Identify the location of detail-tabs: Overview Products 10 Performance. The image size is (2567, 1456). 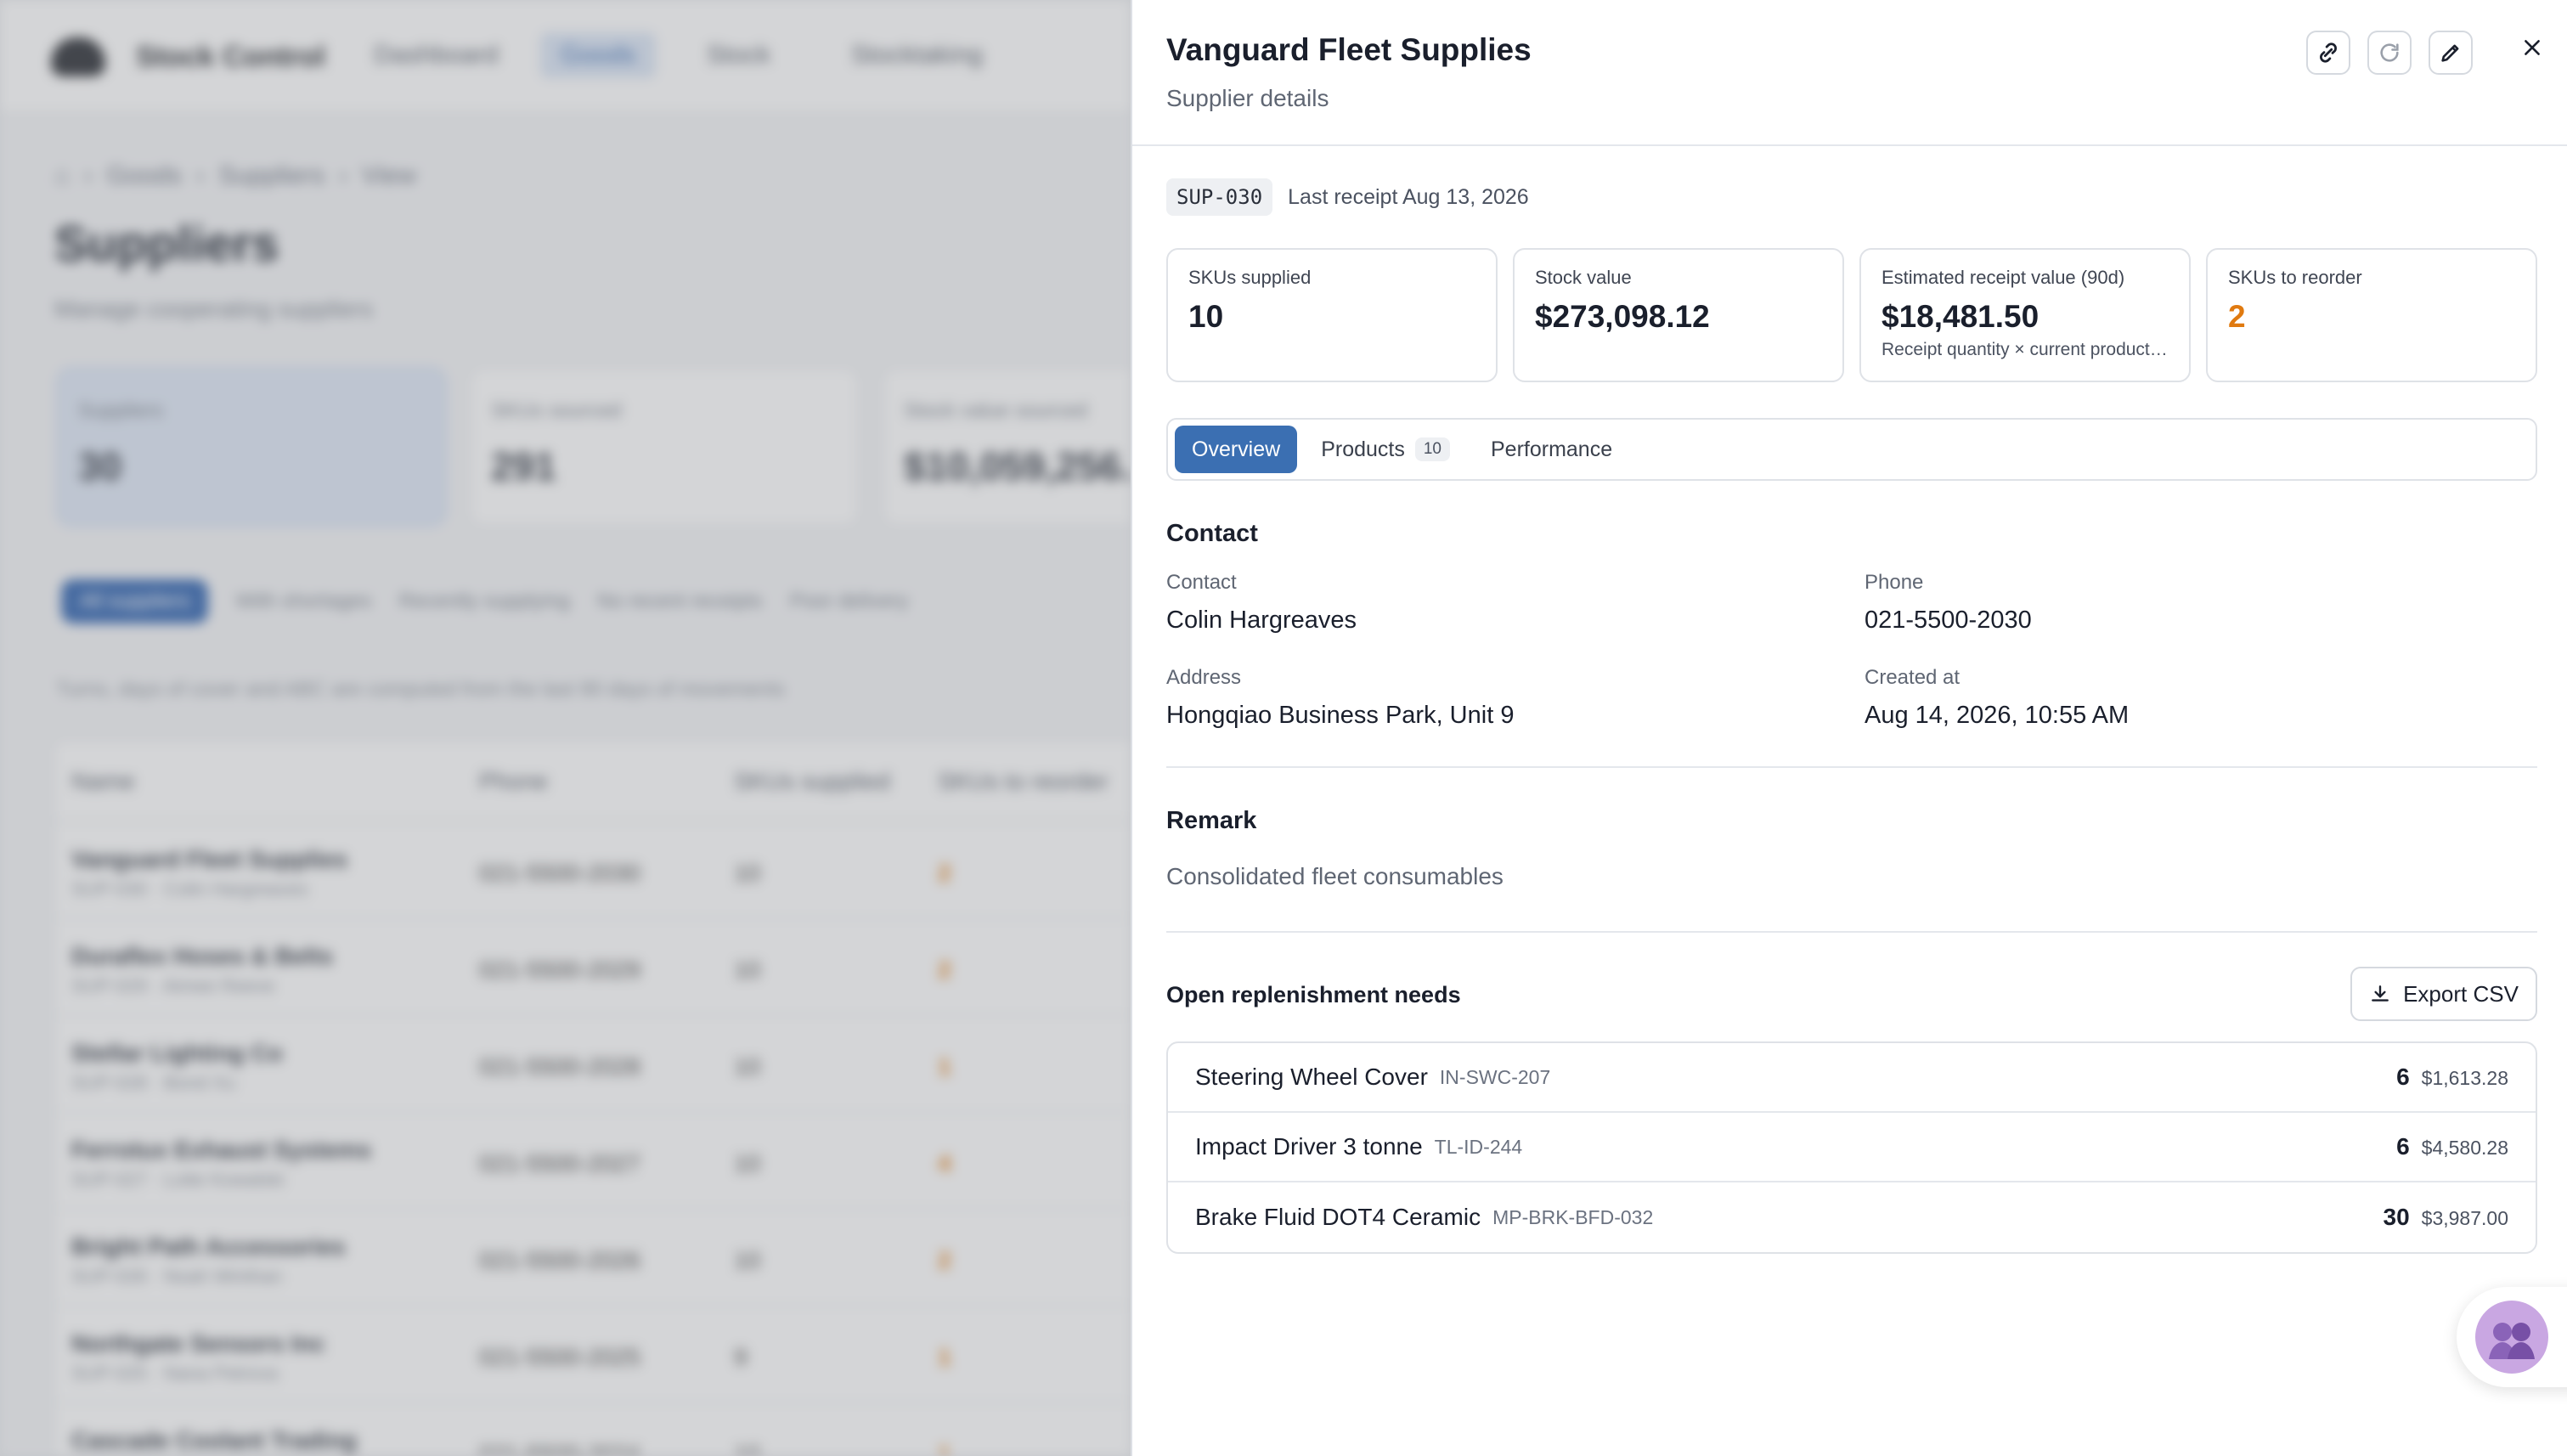
(1852, 449).